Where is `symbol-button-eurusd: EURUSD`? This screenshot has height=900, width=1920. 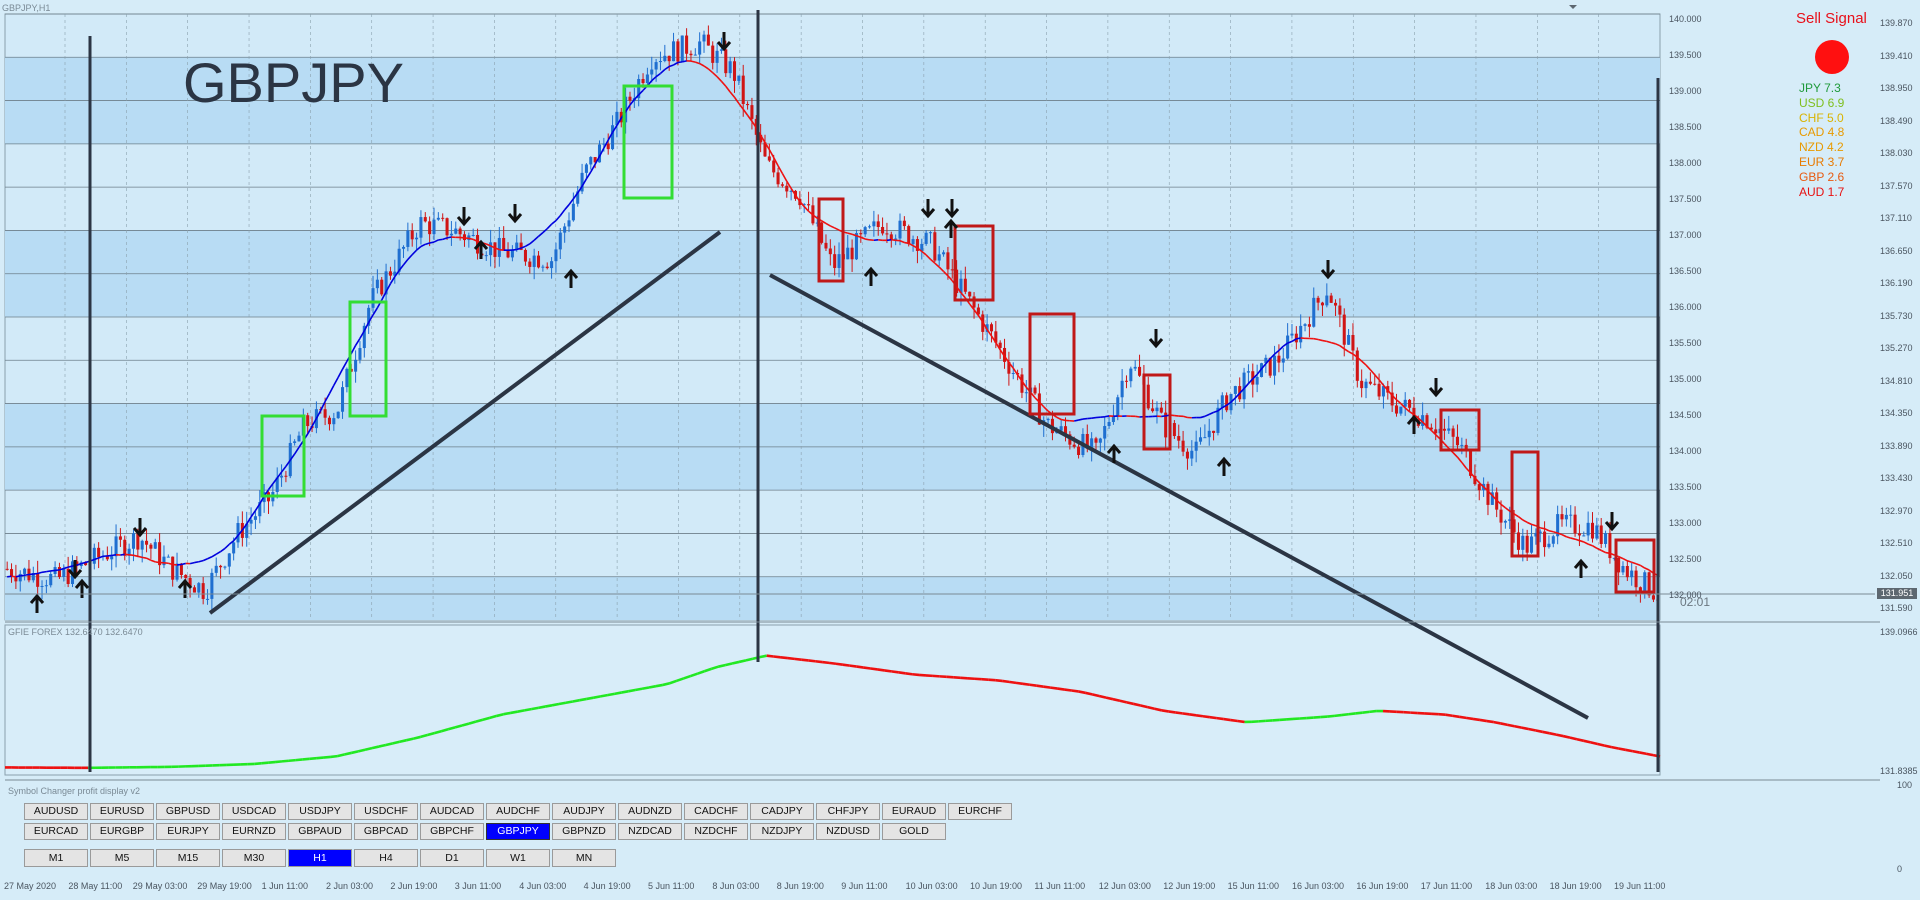 symbol-button-eurusd: EURUSD is located at coordinates (122, 811).